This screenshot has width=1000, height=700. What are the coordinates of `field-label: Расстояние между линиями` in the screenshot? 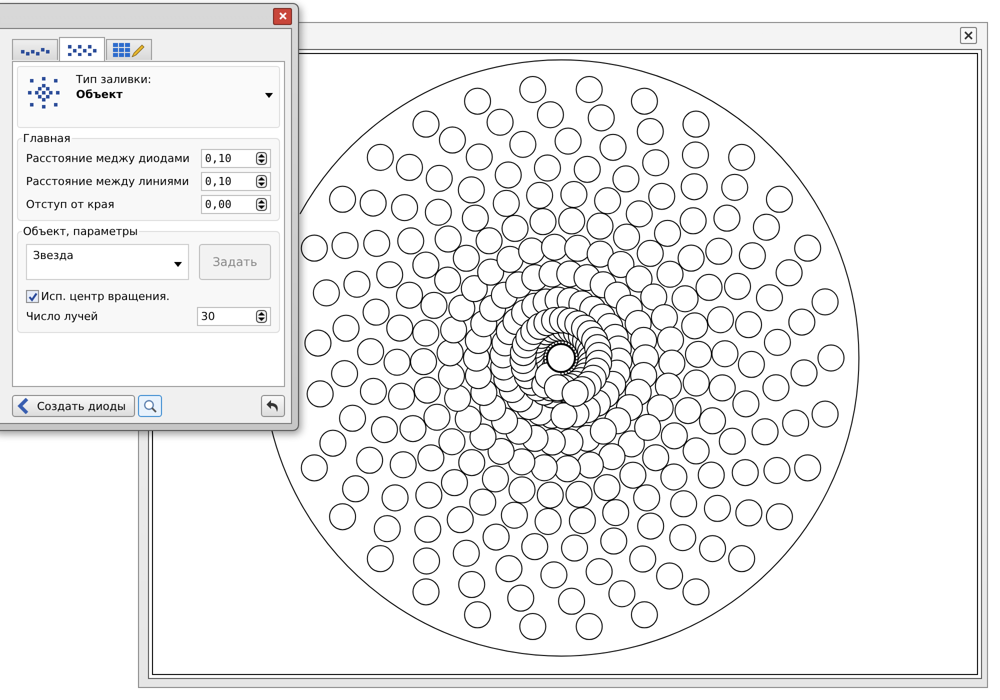 It's located at (108, 181).